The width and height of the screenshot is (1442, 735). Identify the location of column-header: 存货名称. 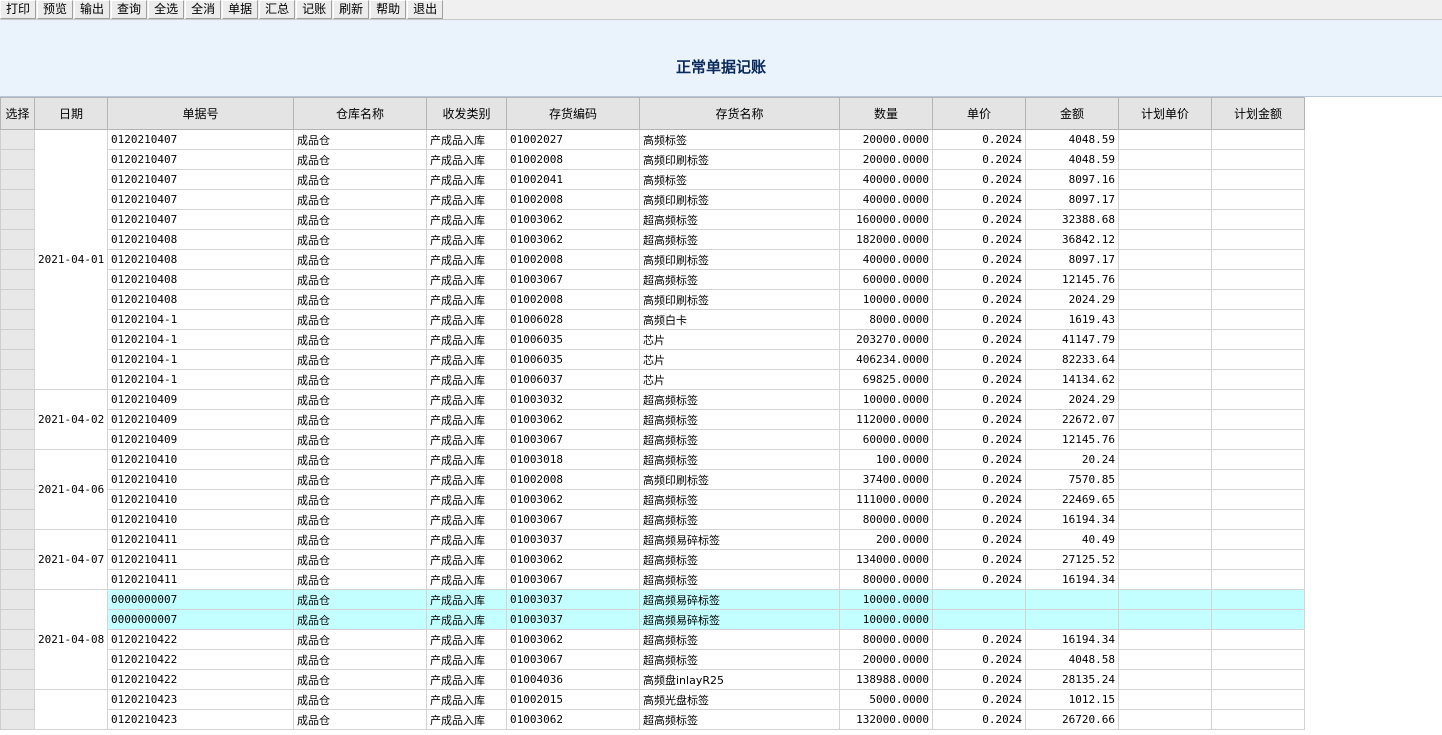
(739, 113).